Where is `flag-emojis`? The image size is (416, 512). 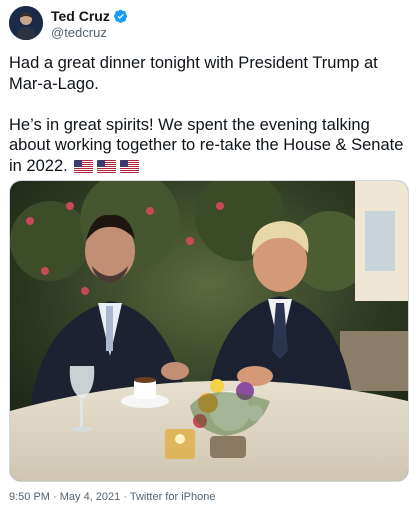
flag-emojis is located at coordinates (107, 166).